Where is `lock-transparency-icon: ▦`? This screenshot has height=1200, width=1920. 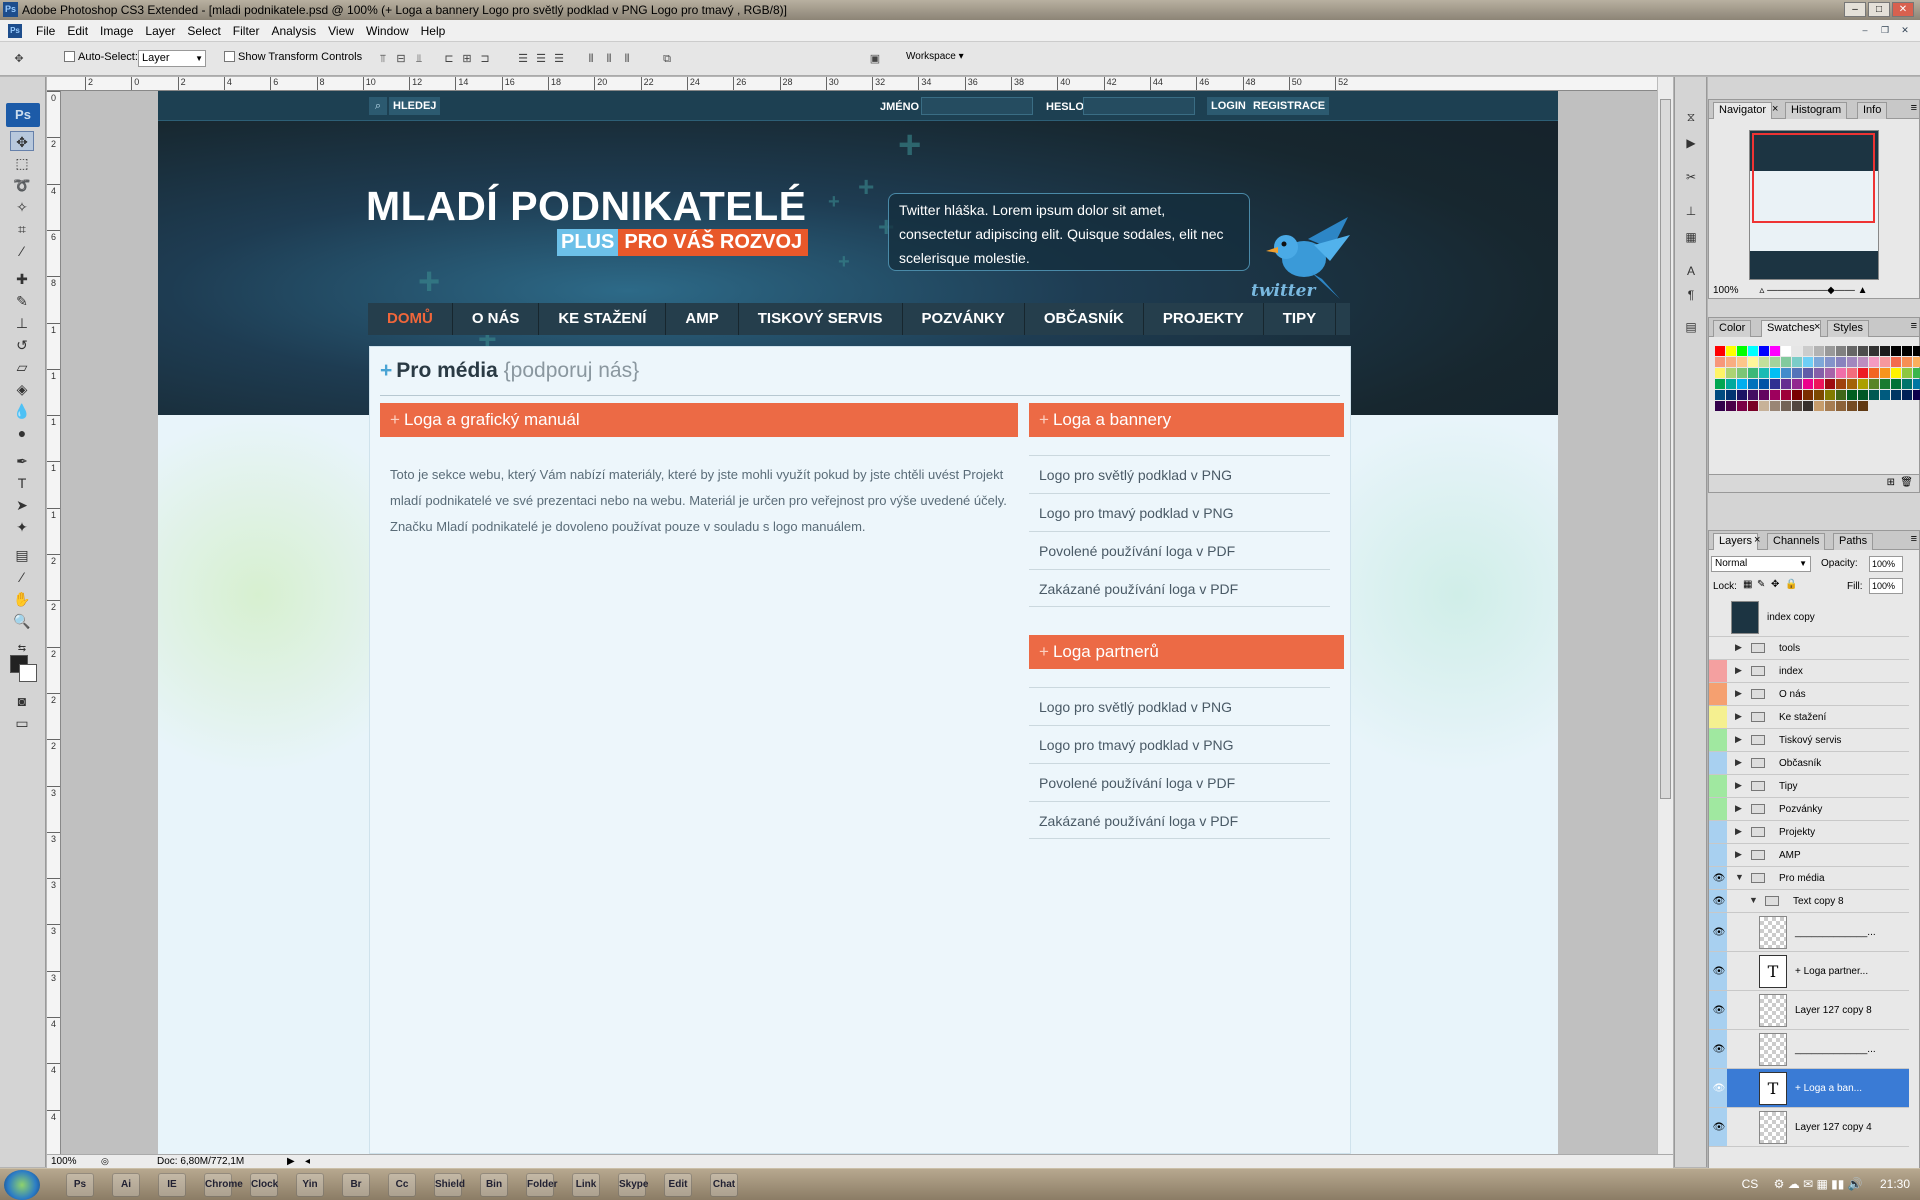 lock-transparency-icon: ▦ is located at coordinates (1747, 584).